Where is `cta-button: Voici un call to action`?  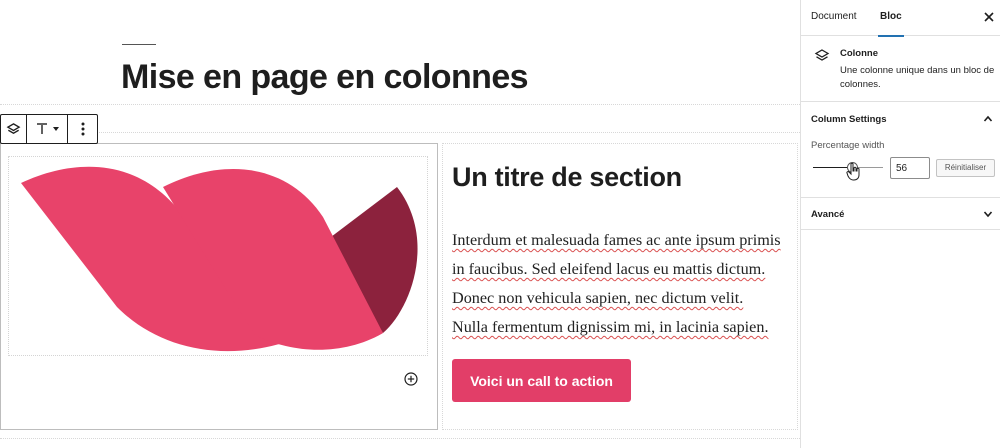 cta-button: Voici un call to action is located at coordinates (541, 380).